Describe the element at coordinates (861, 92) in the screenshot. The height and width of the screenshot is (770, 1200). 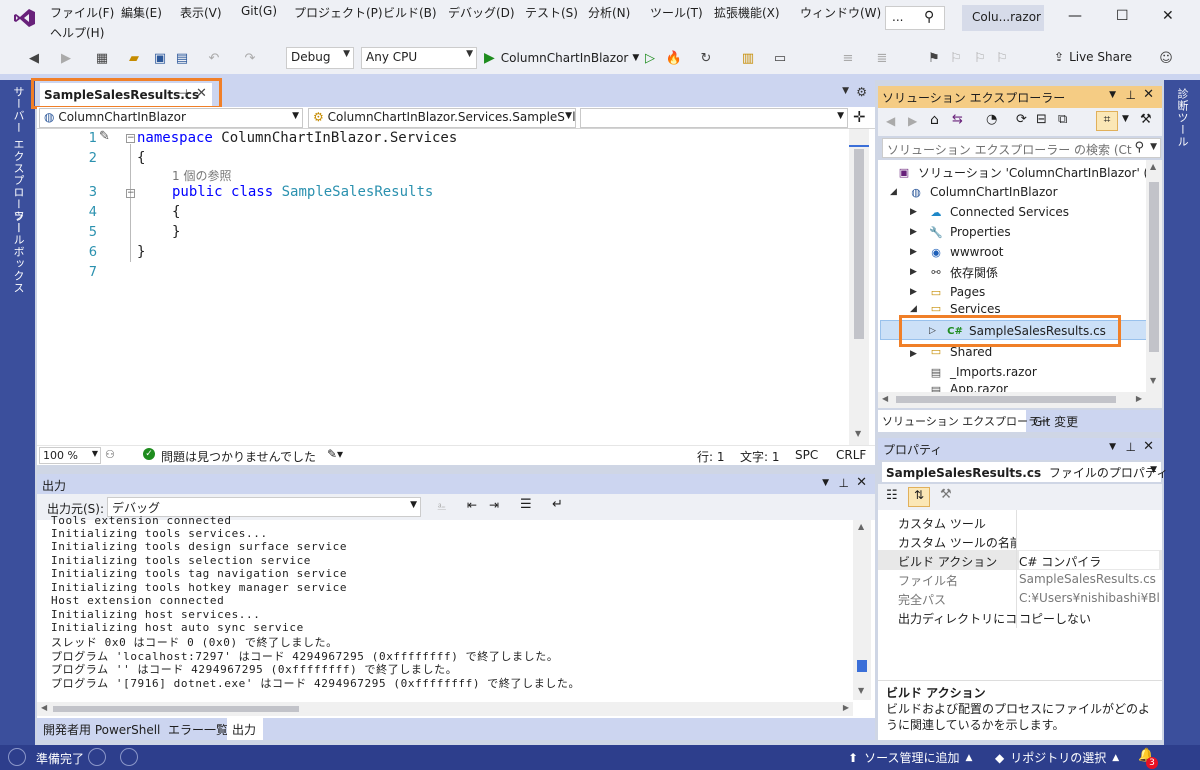
I see `gear-icon: ⚙` at that location.